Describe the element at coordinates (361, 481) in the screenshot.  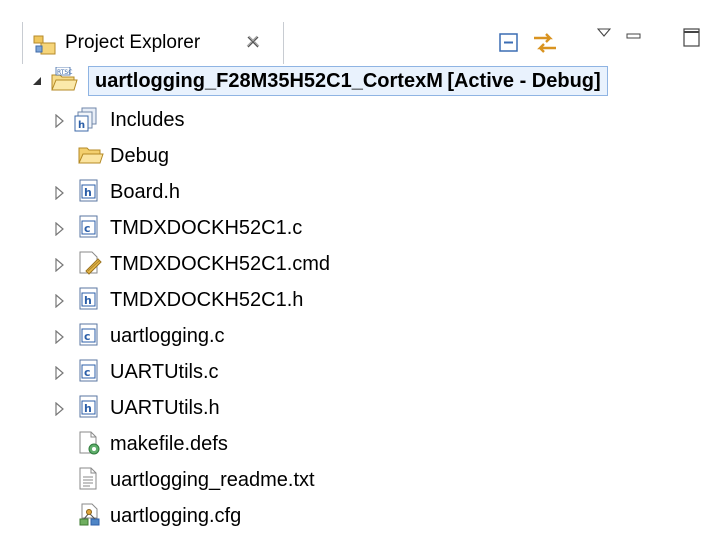
I see `tree-row-readme-txt: uartlogging_readme.txt` at that location.